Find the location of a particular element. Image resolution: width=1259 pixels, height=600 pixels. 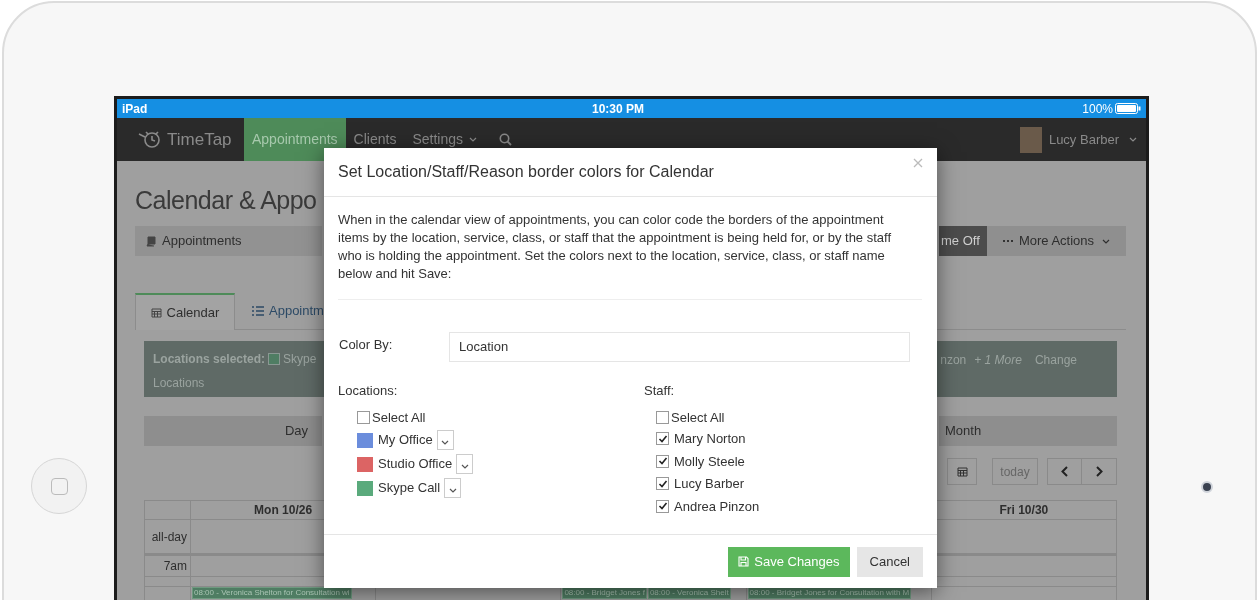

nav-item: Settings is located at coordinates (444, 139).